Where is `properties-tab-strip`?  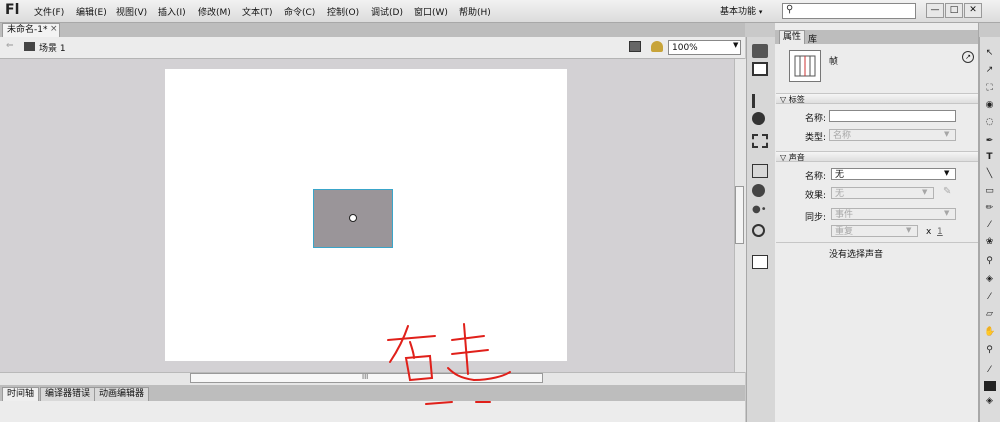
properties-tab-strip is located at coordinates (876, 37).